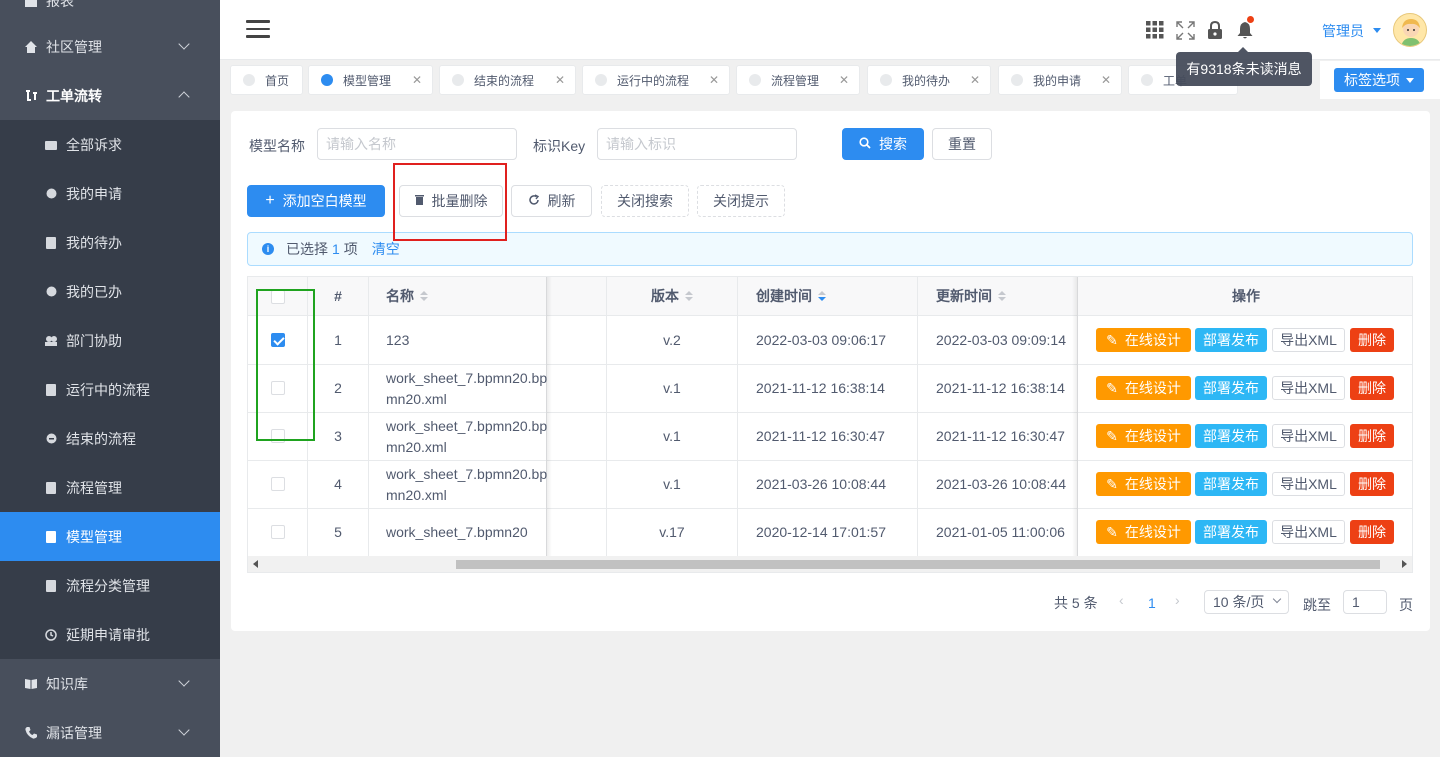  I want to click on sidebar-item-all-requests: 全部诉求, so click(110, 144).